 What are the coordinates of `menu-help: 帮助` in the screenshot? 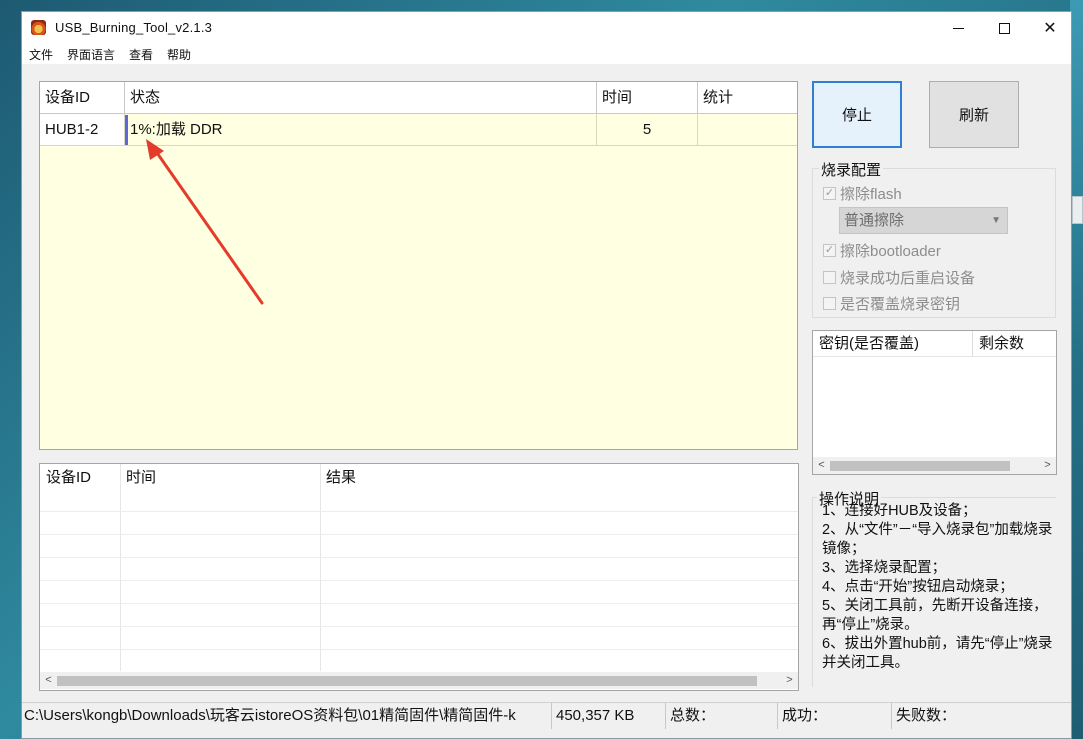 It's located at (179, 54).